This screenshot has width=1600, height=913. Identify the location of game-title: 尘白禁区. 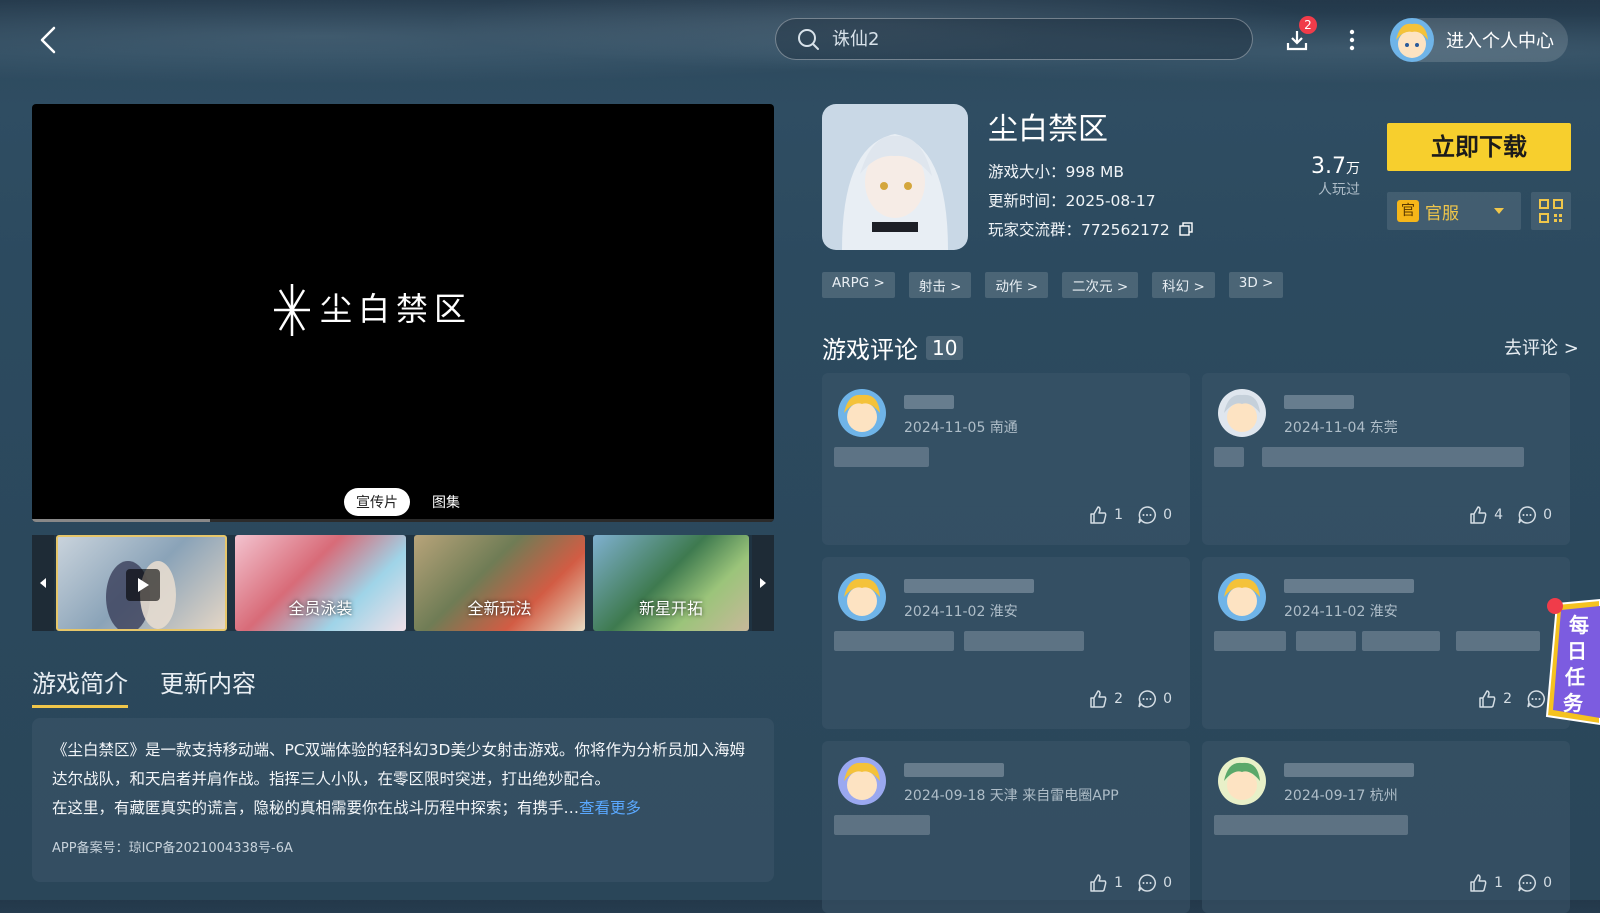
(1048, 129).